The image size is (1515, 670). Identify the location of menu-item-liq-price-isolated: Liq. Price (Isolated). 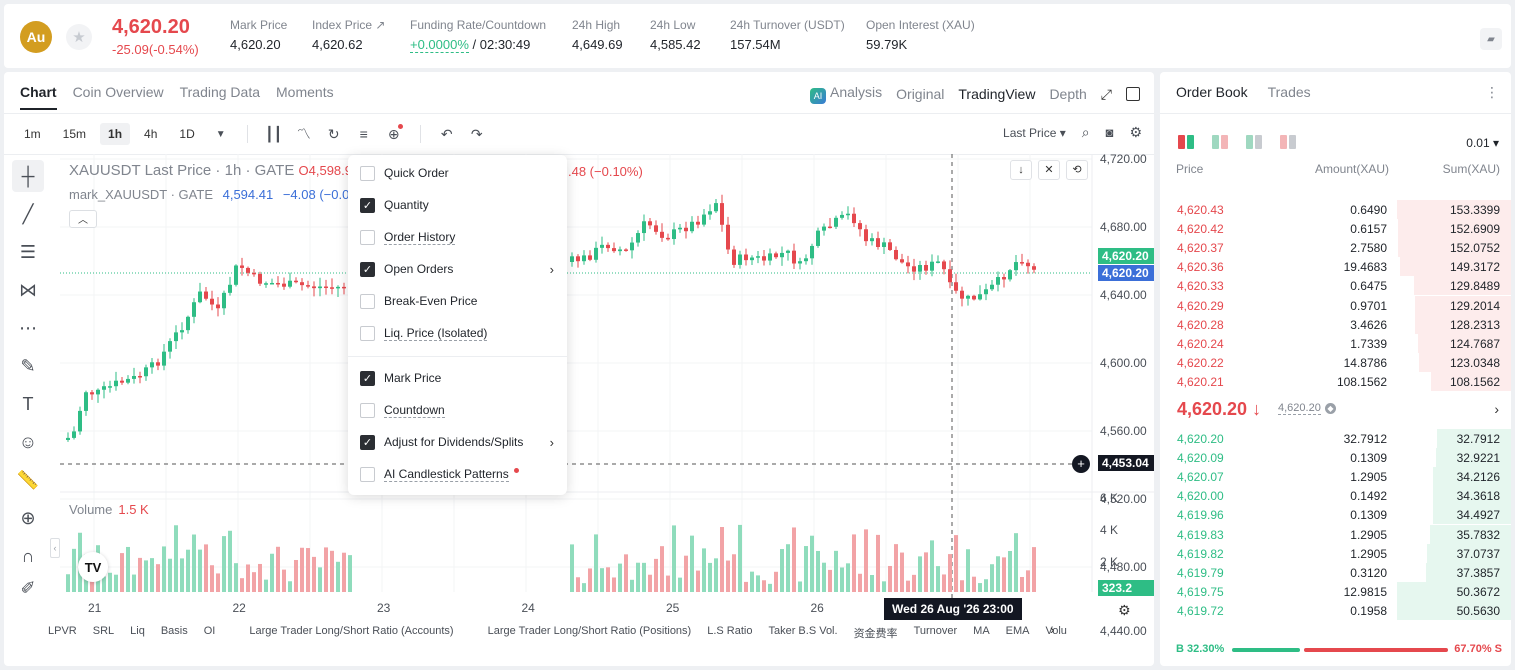
(458, 333).